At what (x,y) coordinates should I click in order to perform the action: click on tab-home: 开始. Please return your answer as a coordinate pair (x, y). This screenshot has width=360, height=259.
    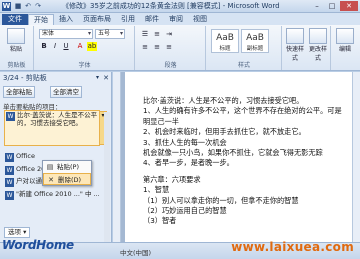
    Looking at the image, I should click on (41, 19).